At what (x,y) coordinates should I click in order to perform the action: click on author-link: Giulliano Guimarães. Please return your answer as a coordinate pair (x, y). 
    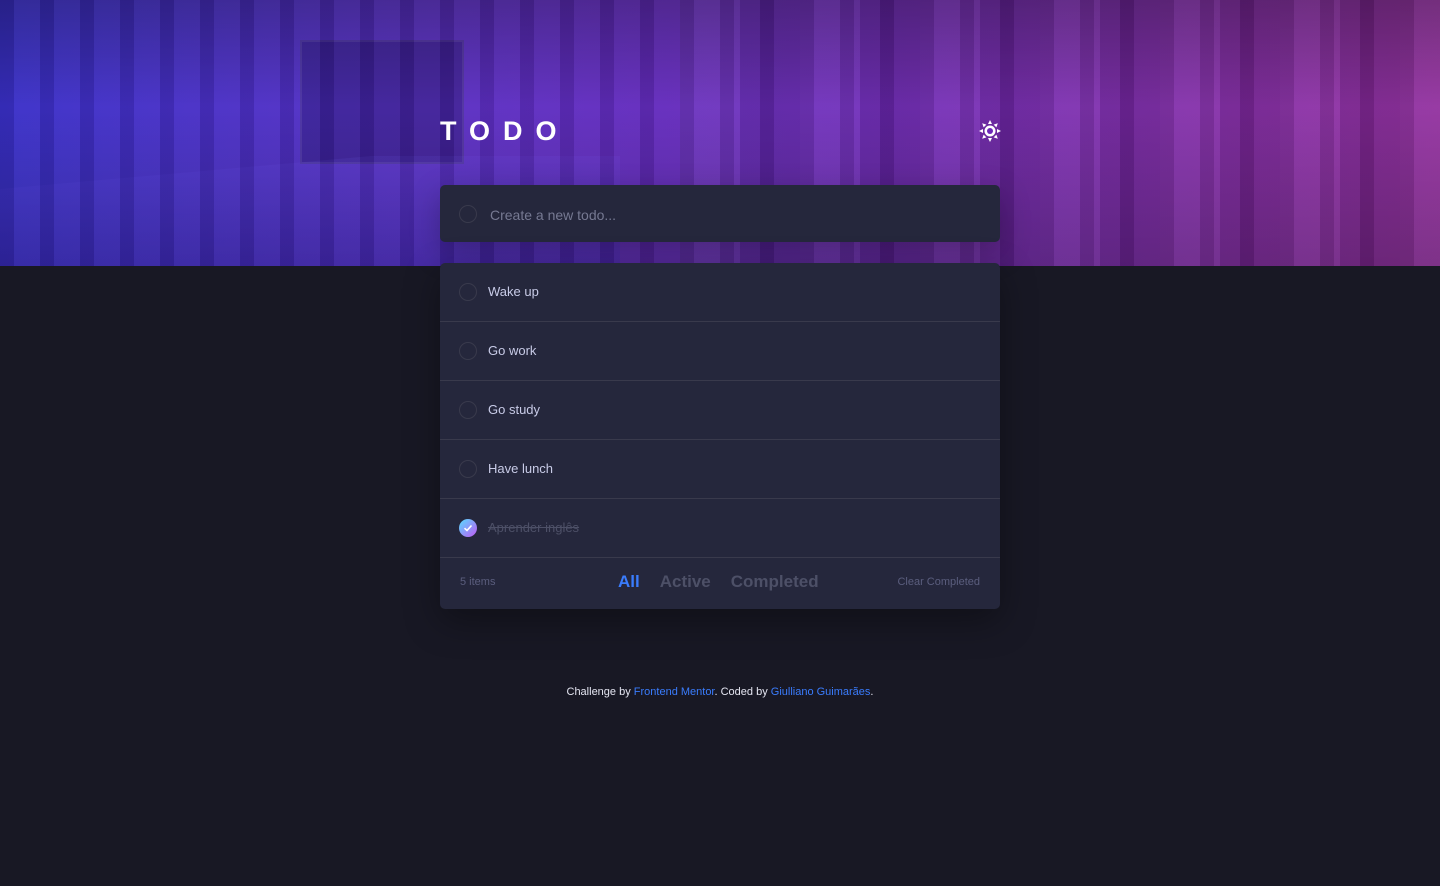
    Looking at the image, I should click on (821, 692).